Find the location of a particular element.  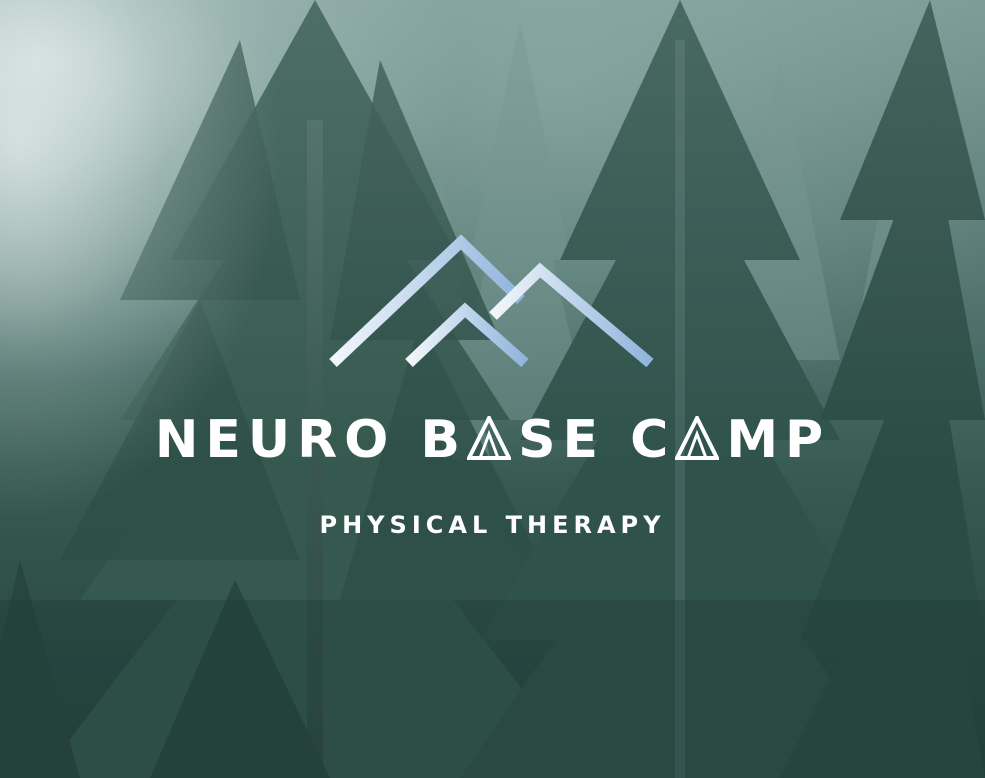

brand-name-part-2: SE C is located at coordinates (597, 440).